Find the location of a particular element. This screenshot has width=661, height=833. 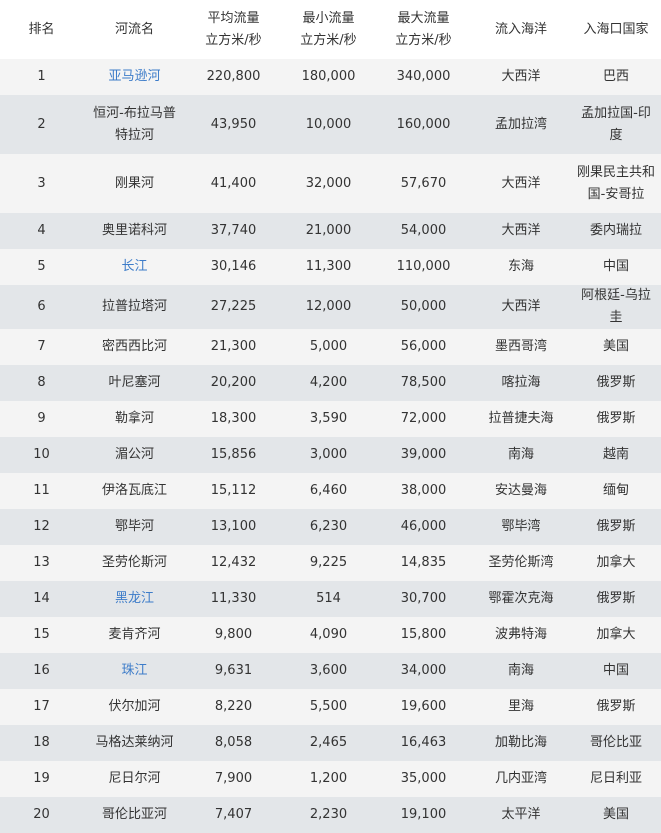

cell-avg: 11,330 is located at coordinates (233, 599).